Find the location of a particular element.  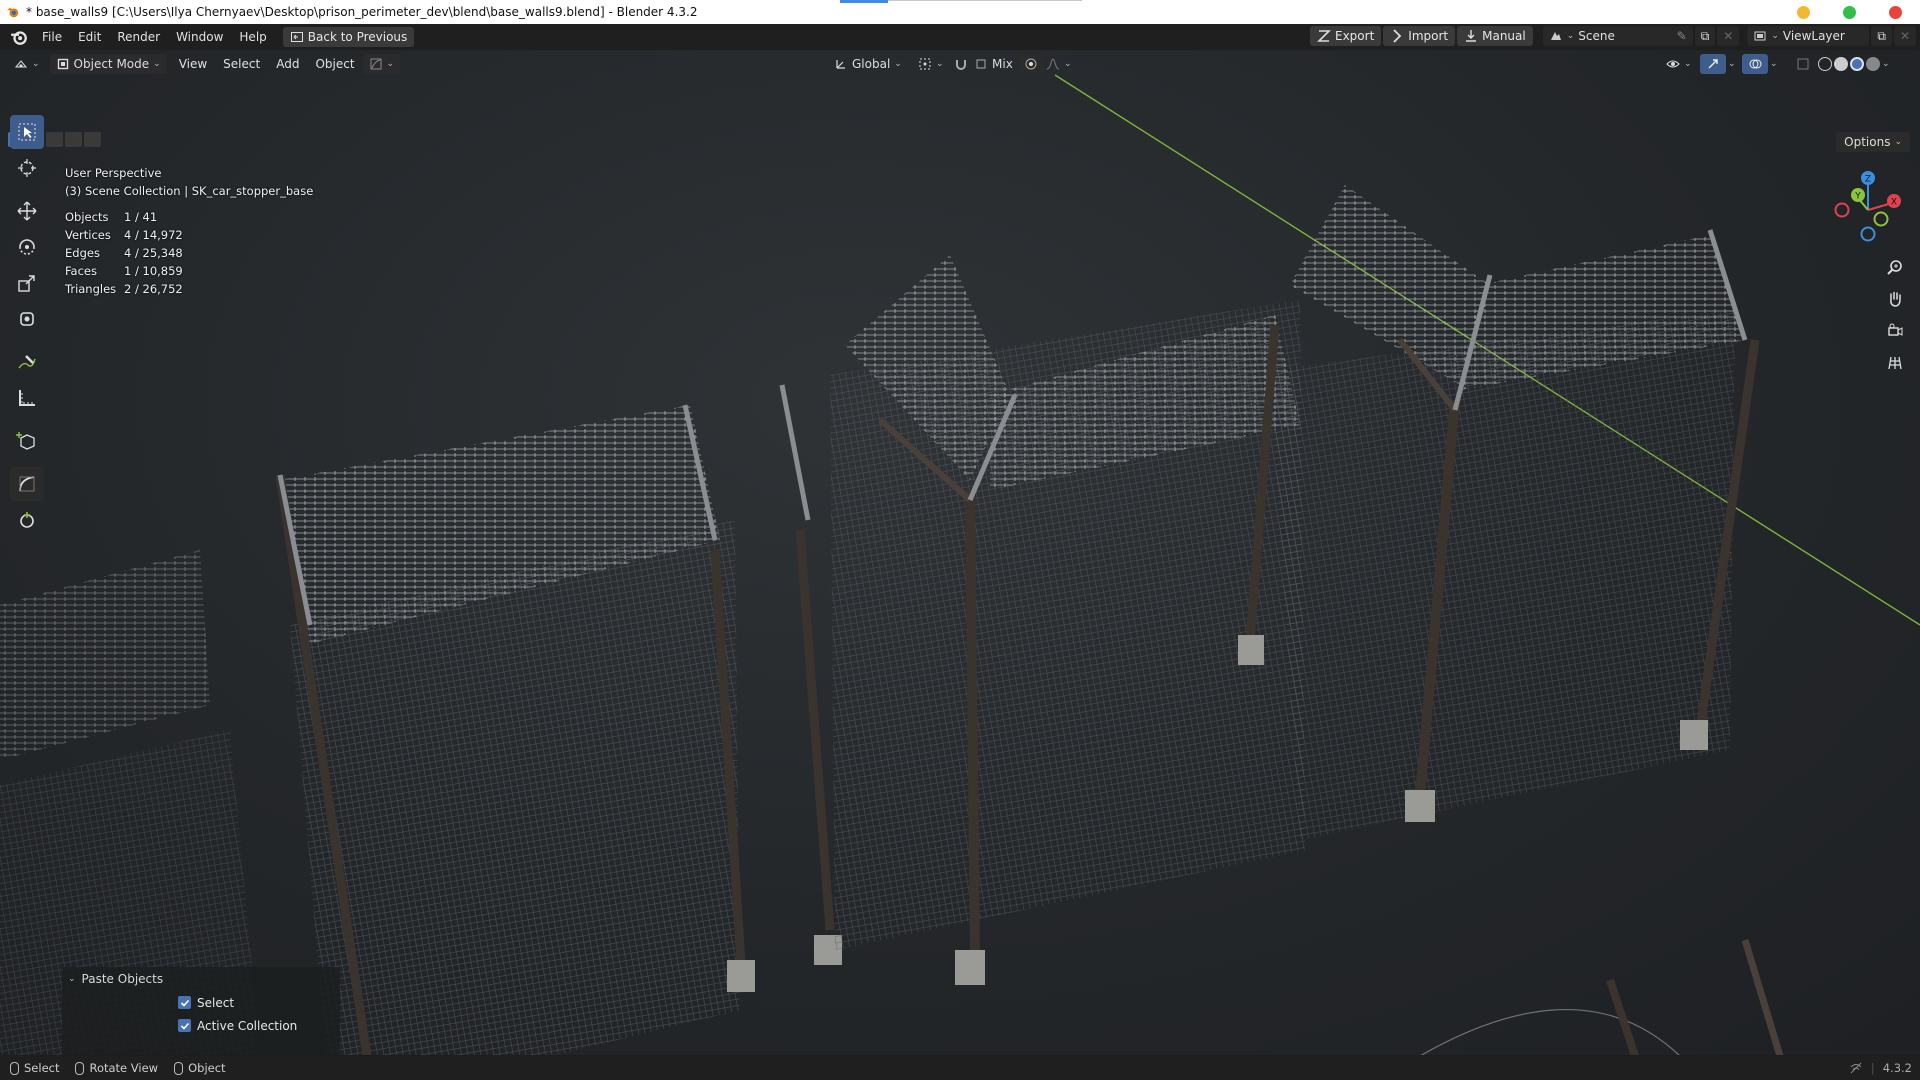

paste-objects-title: Paste Objects is located at coordinates (122, 979).